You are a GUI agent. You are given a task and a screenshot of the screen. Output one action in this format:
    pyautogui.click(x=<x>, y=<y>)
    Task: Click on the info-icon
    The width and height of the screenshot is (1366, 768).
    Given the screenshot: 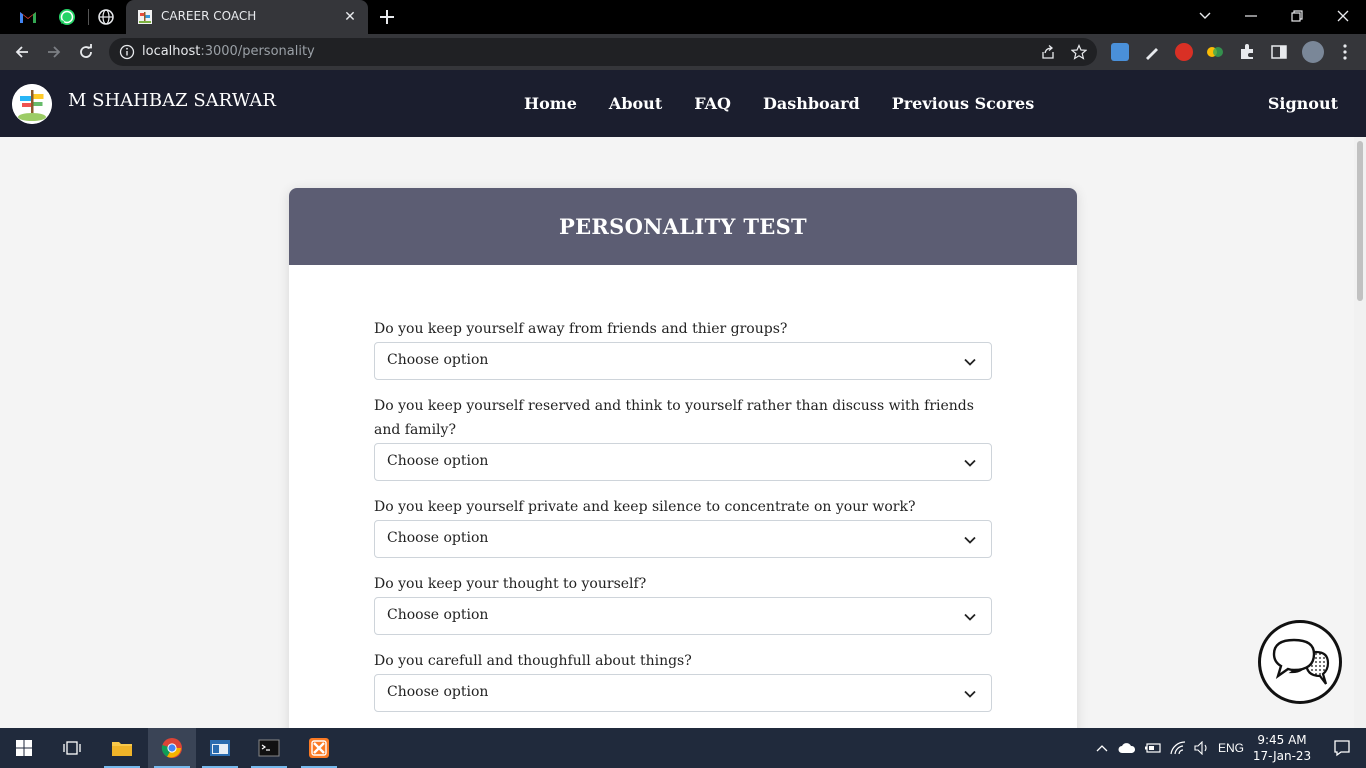 What is the action you would take?
    pyautogui.click(x=127, y=52)
    